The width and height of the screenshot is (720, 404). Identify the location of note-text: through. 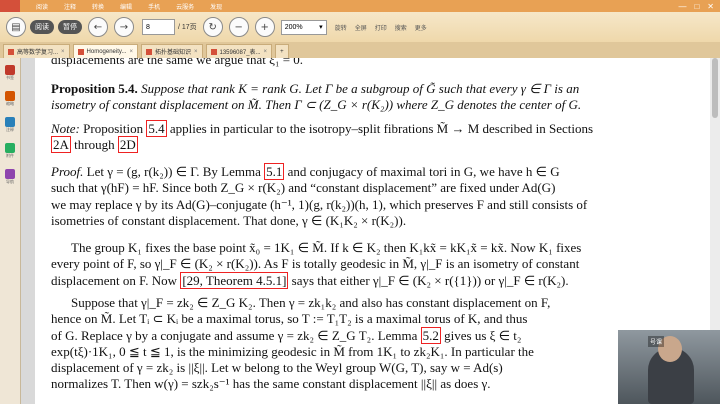
(94, 144).